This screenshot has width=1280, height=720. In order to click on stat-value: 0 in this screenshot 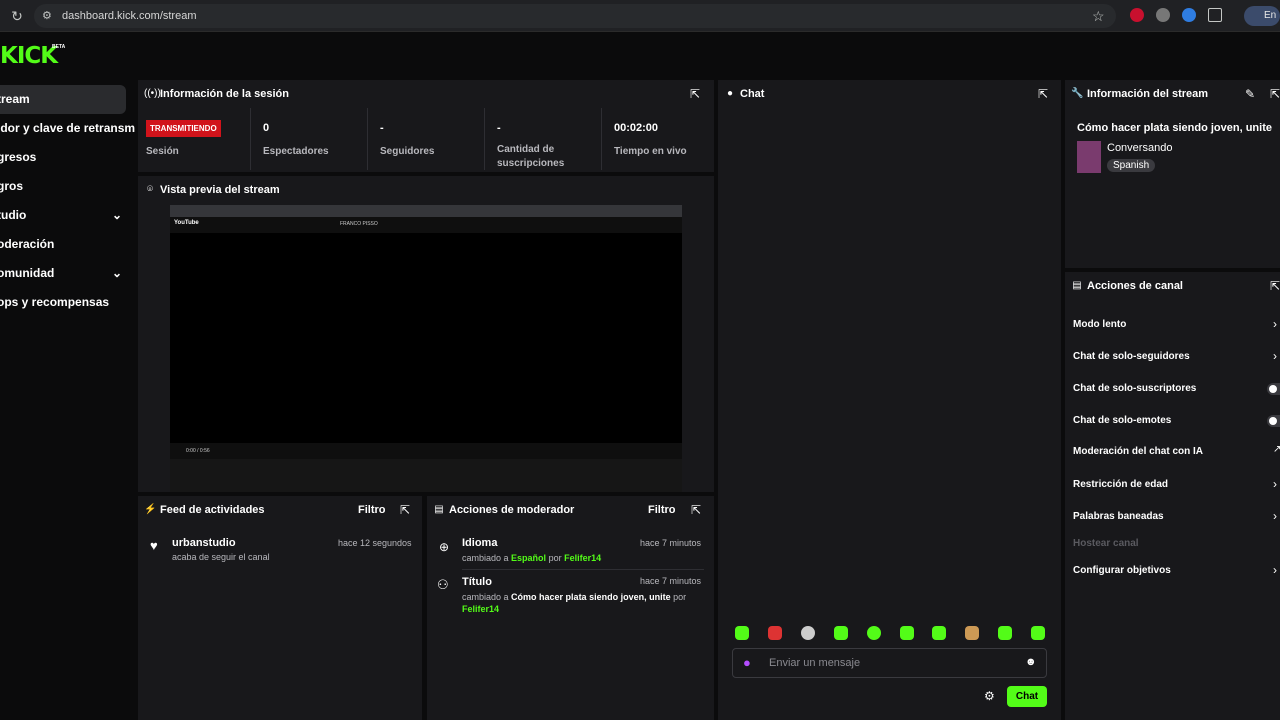, I will do `click(266, 128)`.